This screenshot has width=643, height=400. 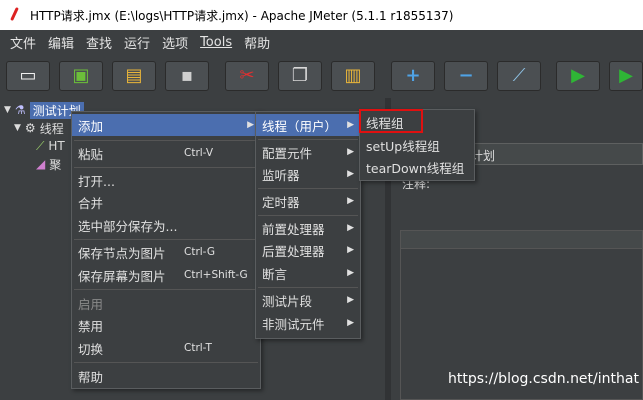 What do you see at coordinates (308, 250) in the screenshot?
I see `submenu-item-post-processor: 后置处理器 ▶` at bounding box center [308, 250].